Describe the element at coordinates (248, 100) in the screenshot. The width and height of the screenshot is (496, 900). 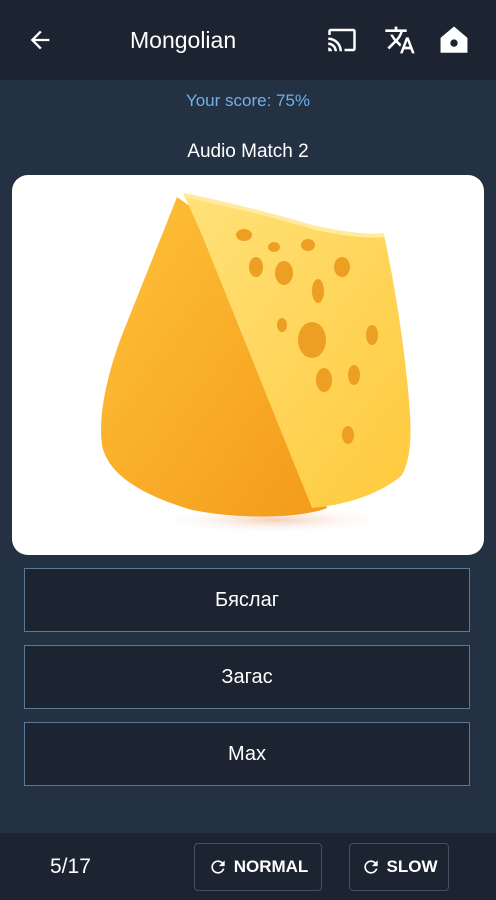
I see `score-text: Your score: 75%` at that location.